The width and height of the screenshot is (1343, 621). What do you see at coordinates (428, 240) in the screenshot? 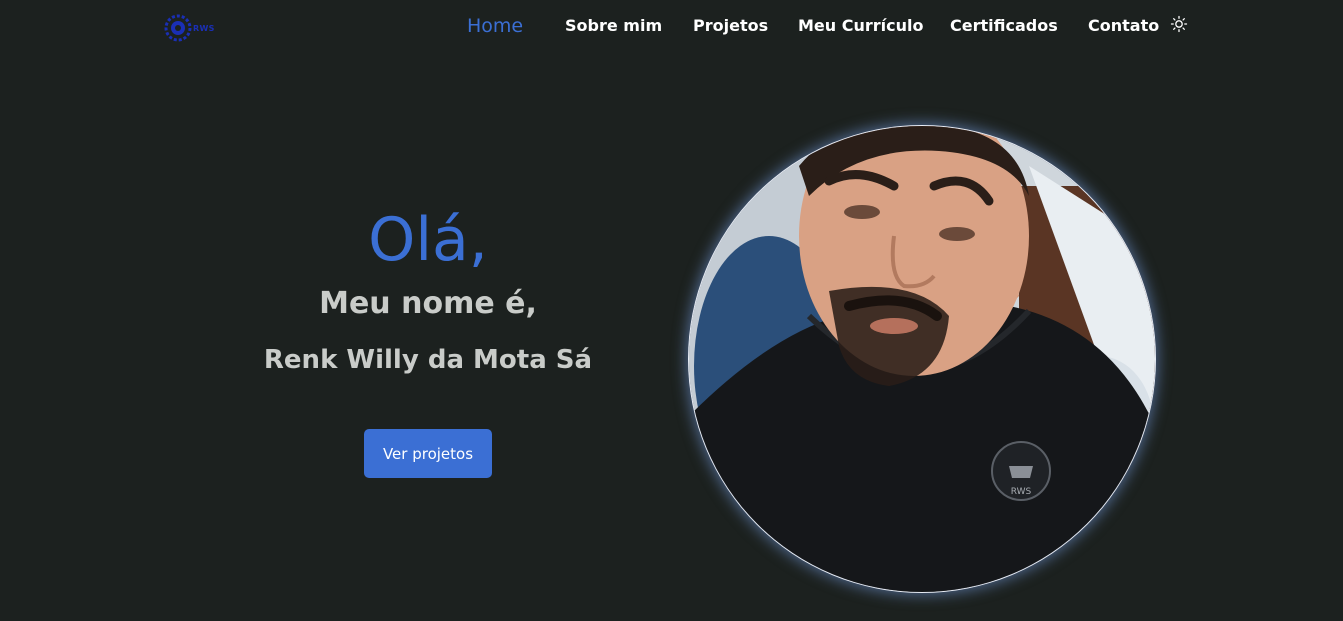
I see `hero-greeting: Olá,` at bounding box center [428, 240].